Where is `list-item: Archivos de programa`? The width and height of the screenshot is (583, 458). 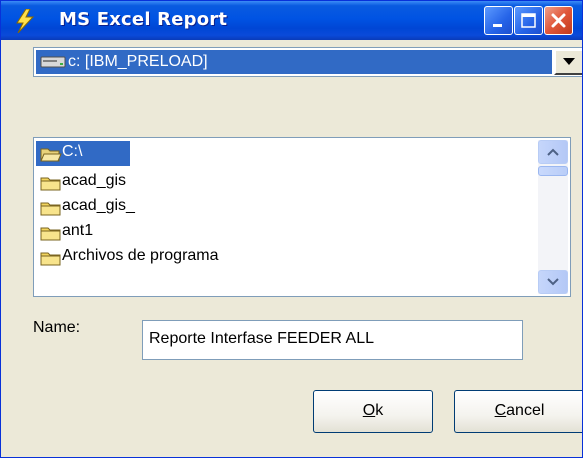
list-item: Archivos de programa is located at coordinates (286, 257).